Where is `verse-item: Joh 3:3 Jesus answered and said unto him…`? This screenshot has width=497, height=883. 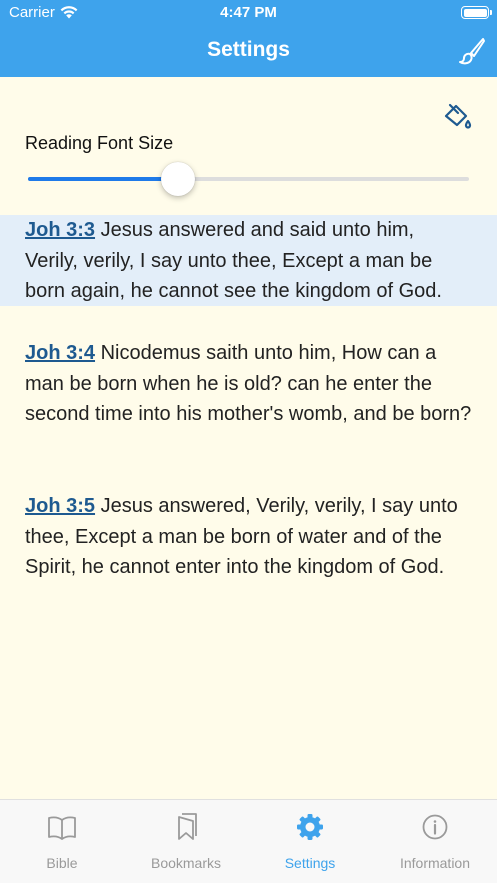
verse-item: Joh 3:3 Jesus answered and said unto him… is located at coordinates (248, 260).